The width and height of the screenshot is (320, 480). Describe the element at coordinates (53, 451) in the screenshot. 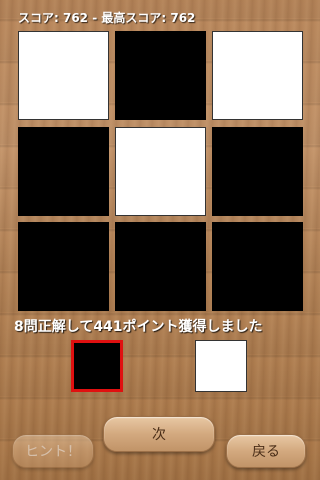

I see `hint-button: ヒント！` at that location.